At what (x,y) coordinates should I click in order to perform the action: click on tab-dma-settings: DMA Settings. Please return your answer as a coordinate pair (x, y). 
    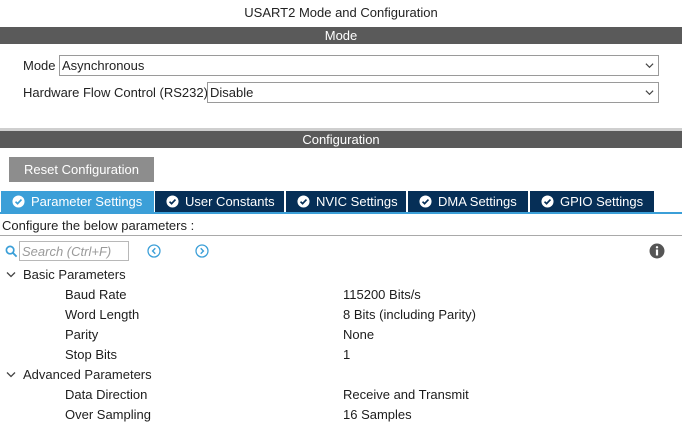
    Looking at the image, I should click on (468, 201).